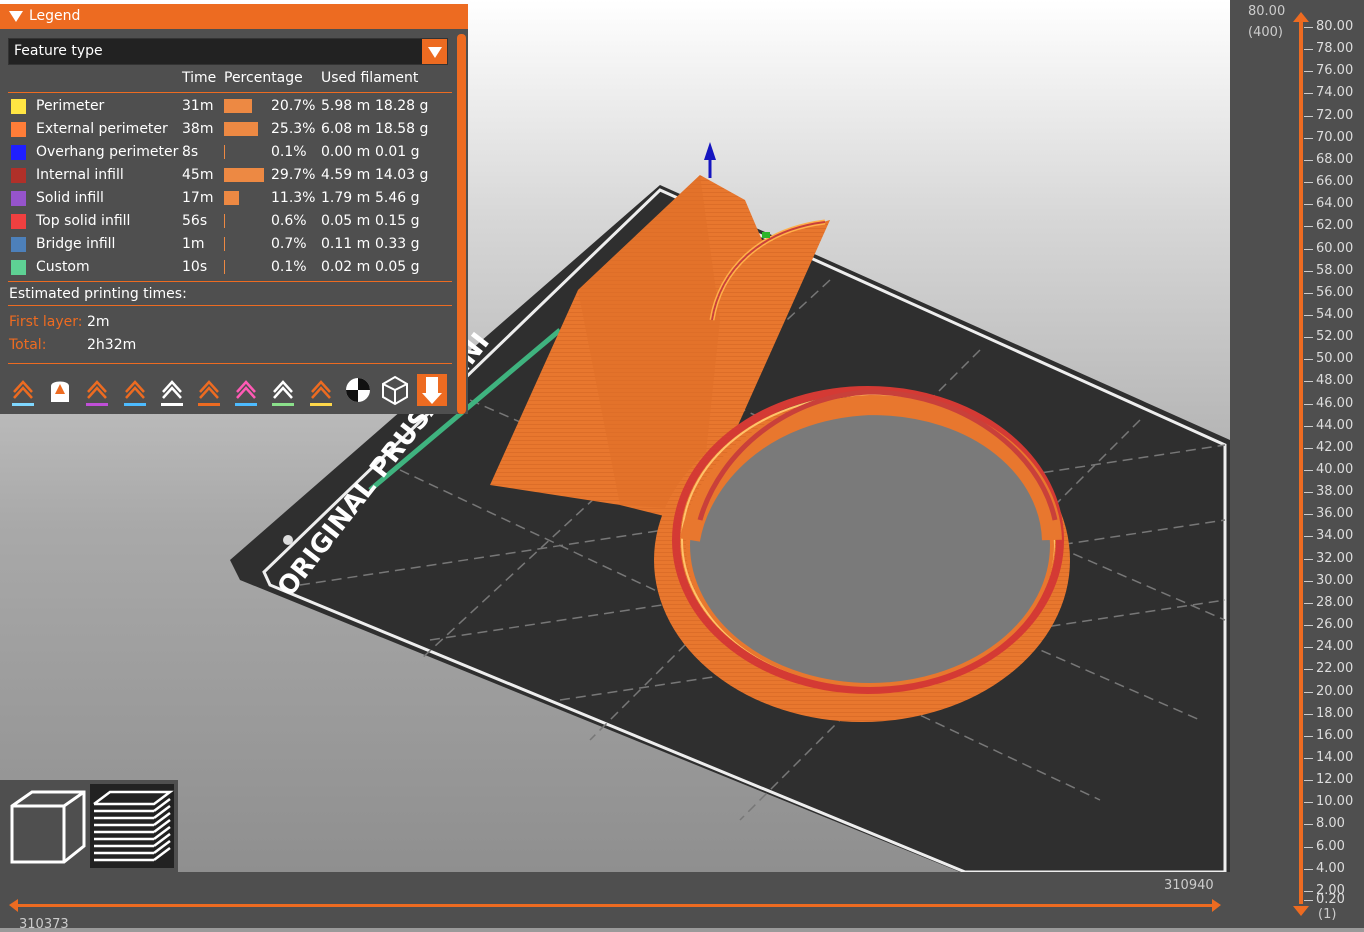 The height and width of the screenshot is (932, 1364). I want to click on legend-row: Perimeter 31m 20.7% 5.98 m 18.28 g, so click(228, 108).